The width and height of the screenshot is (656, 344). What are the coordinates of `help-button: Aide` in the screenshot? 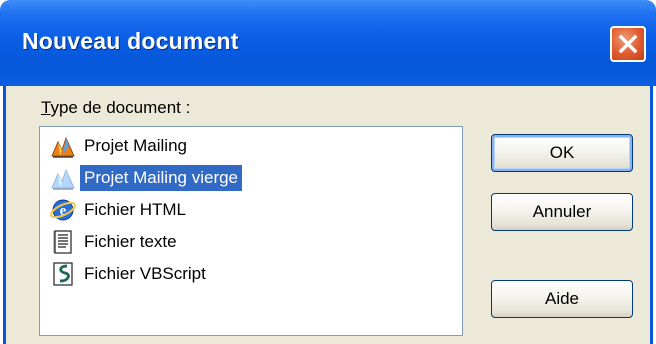 It's located at (562, 299).